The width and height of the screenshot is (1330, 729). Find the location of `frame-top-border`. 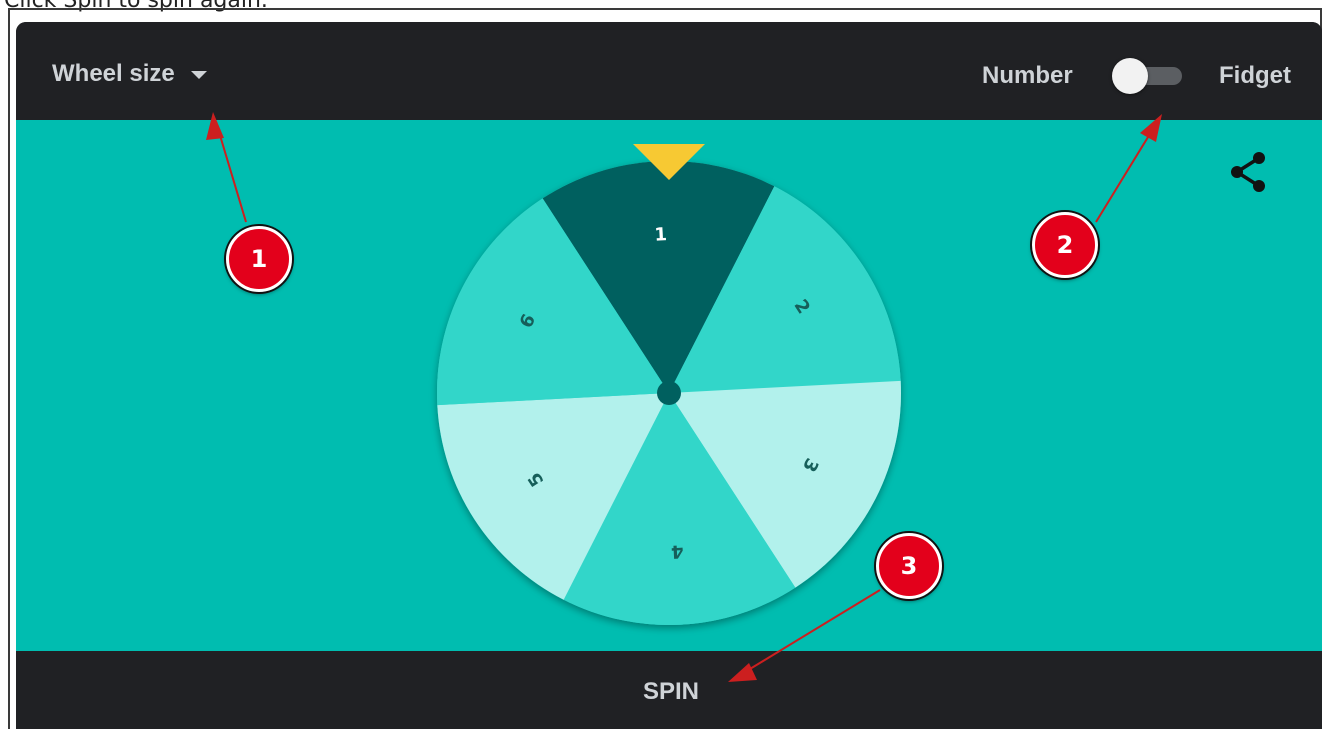

frame-top-border is located at coordinates (665, 9).